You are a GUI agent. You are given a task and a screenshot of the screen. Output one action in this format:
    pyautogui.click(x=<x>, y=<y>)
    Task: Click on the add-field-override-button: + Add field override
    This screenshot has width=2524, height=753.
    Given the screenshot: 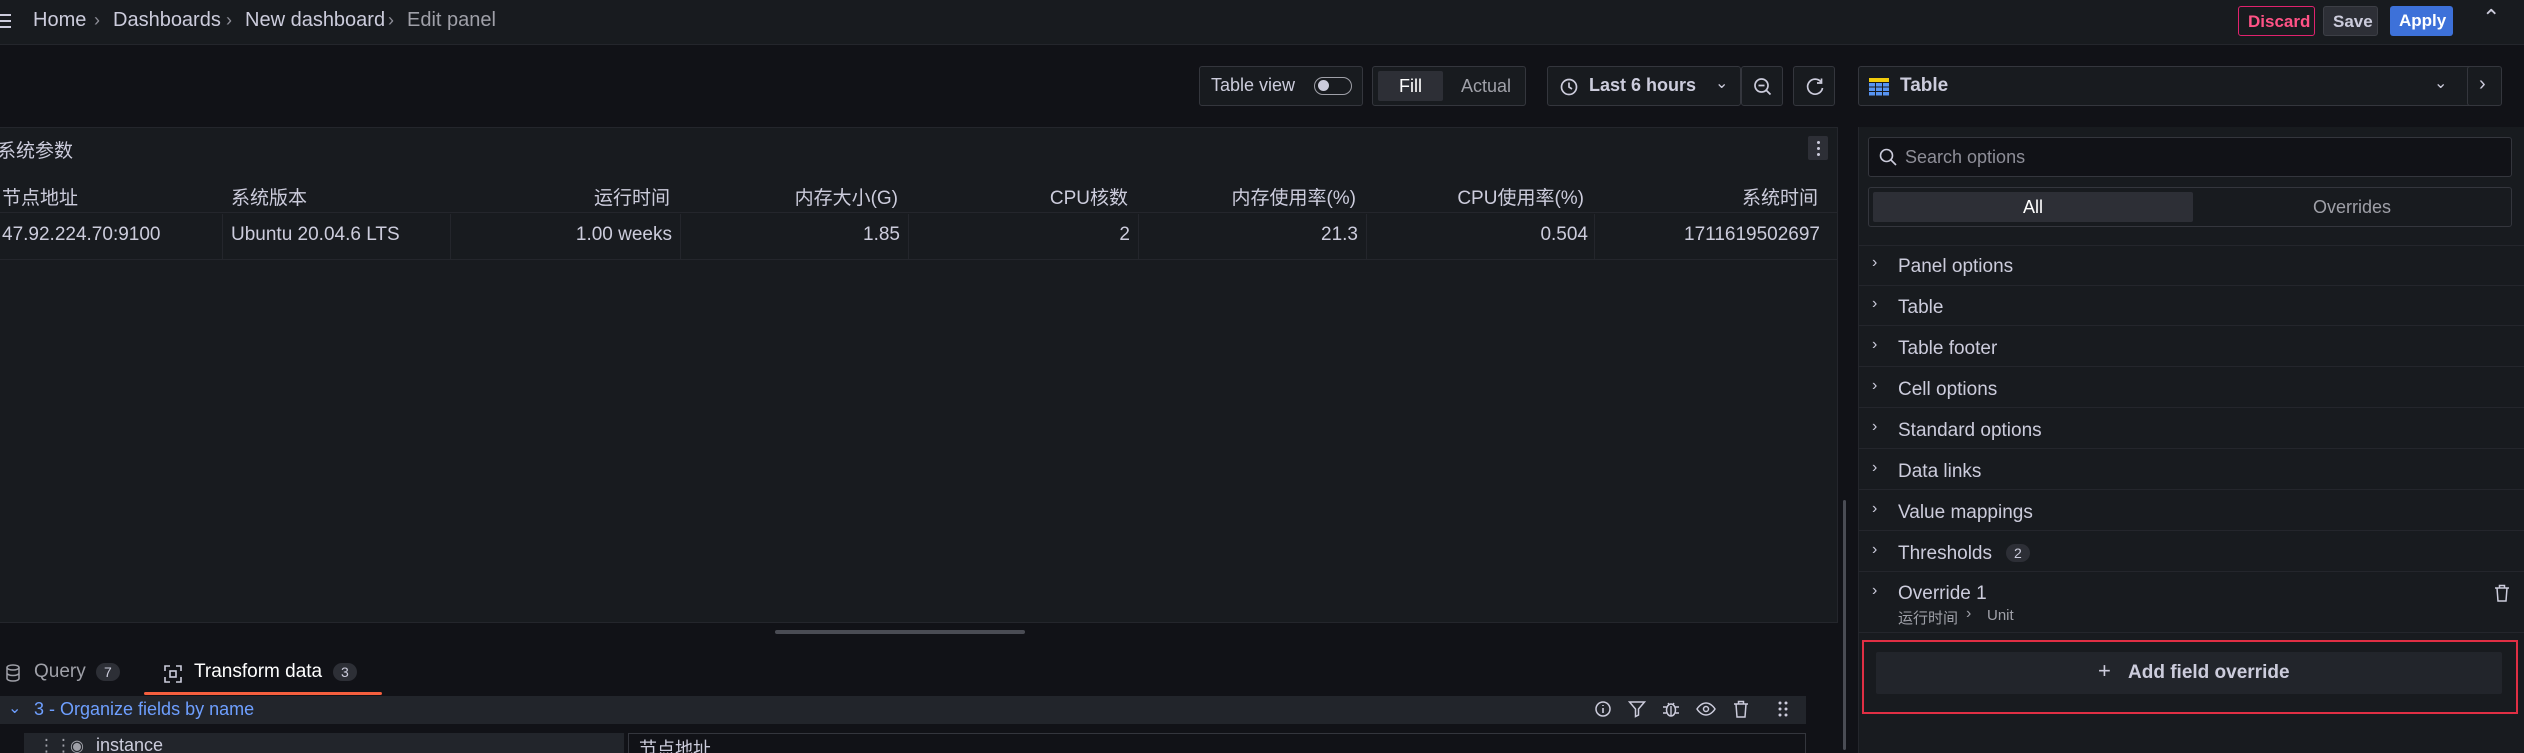 What is the action you would take?
    pyautogui.click(x=2189, y=673)
    